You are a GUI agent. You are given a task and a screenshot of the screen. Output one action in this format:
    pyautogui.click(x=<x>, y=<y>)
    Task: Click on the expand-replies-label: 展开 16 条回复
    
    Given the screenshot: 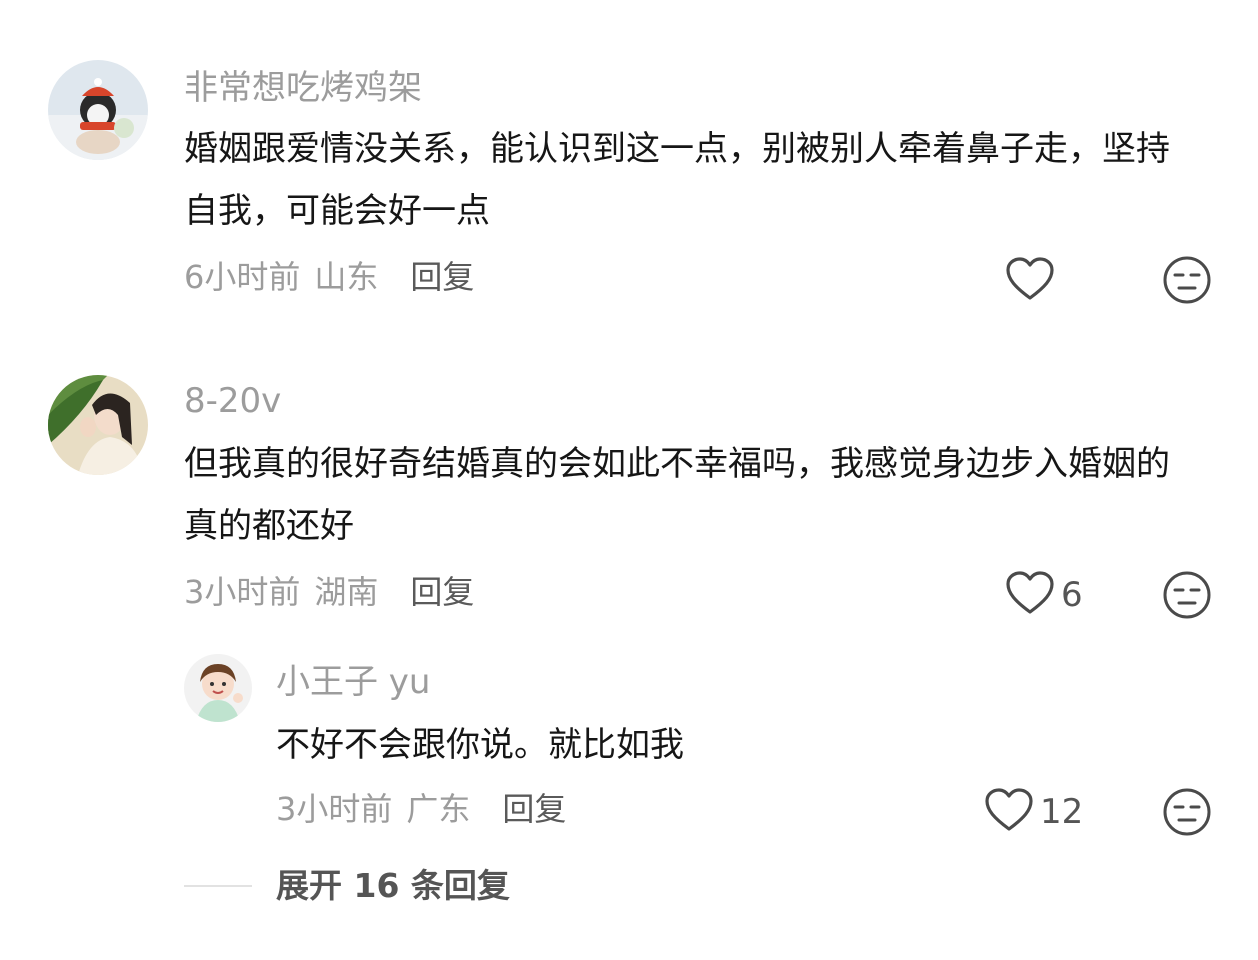 What is the action you would take?
    pyautogui.click(x=393, y=885)
    